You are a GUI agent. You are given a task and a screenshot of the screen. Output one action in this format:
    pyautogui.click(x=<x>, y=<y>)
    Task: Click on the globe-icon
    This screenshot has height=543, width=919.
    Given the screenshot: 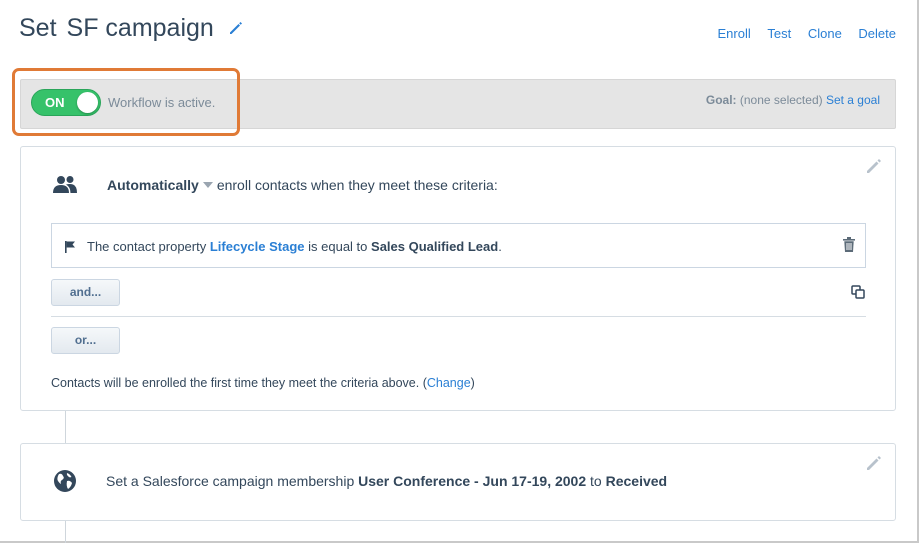 What is the action you would take?
    pyautogui.click(x=65, y=481)
    